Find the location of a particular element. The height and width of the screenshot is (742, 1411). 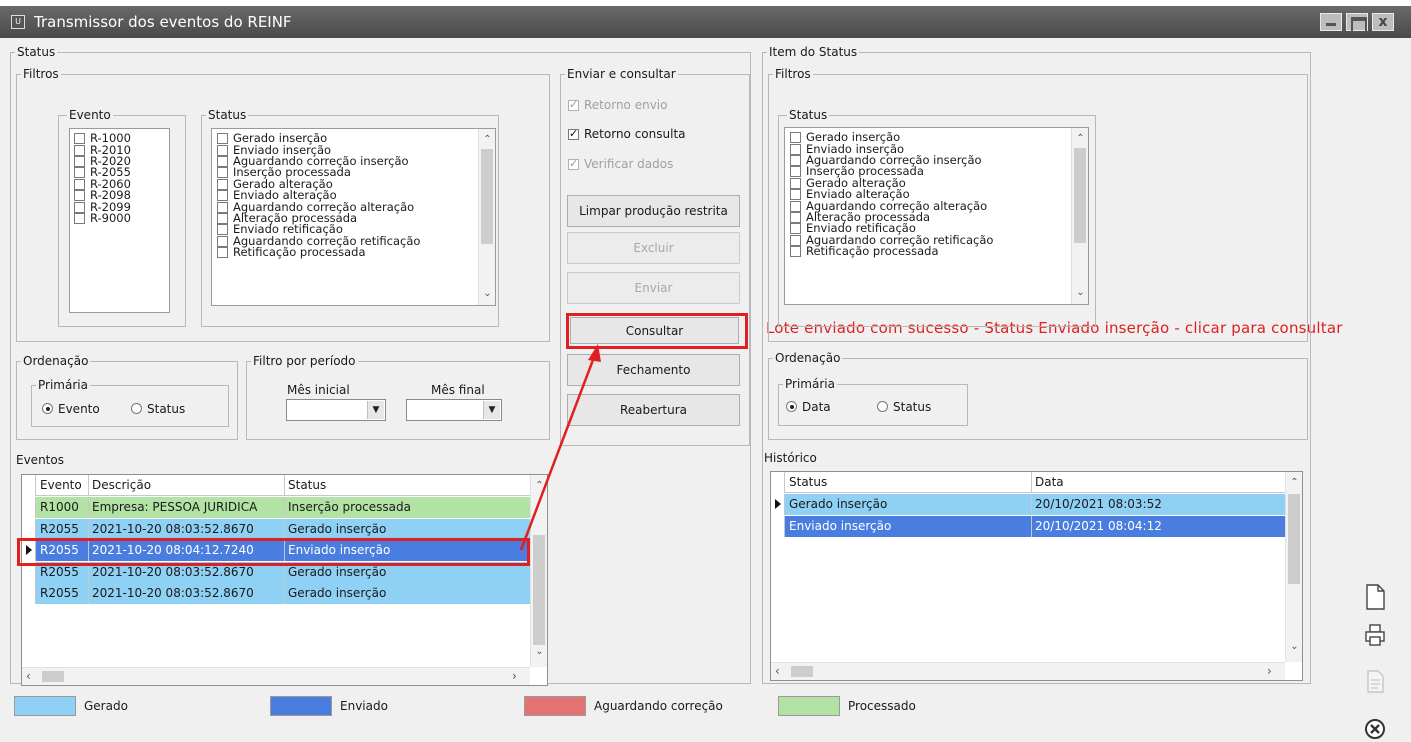

cell-evento: R2055 is located at coordinates (63, 529).